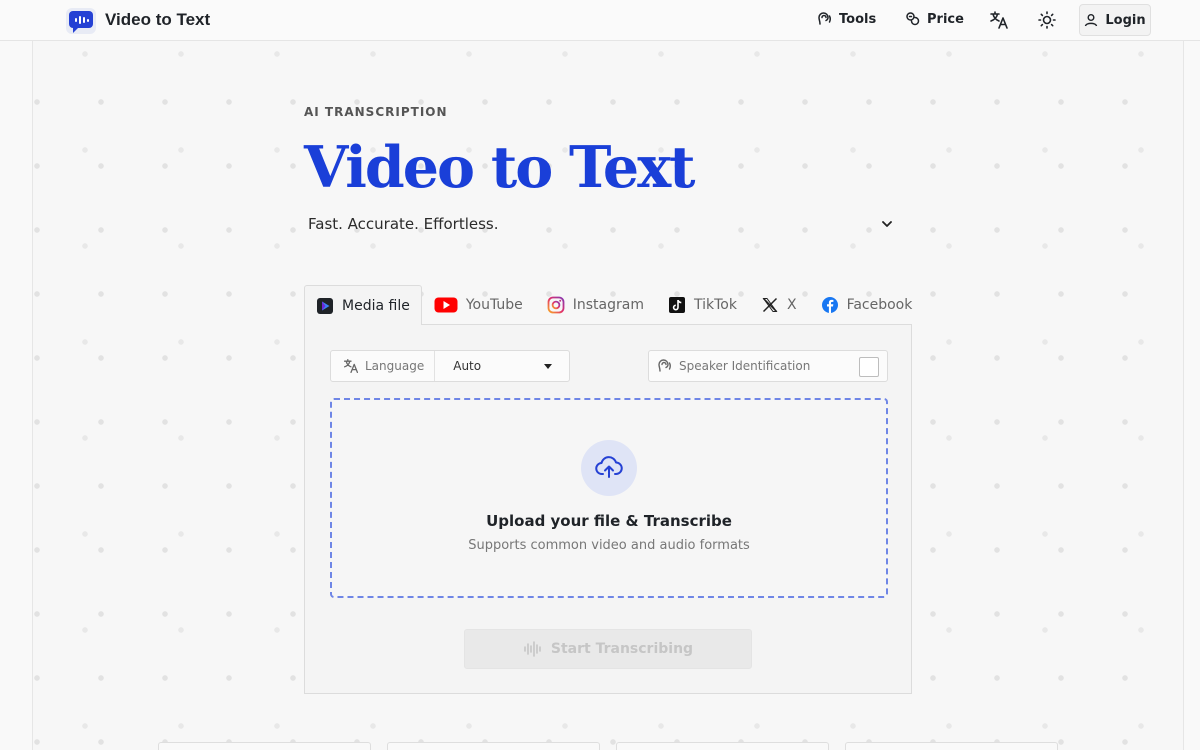 The width and height of the screenshot is (1200, 750). I want to click on tab-youtube: YouTube, so click(478, 305).